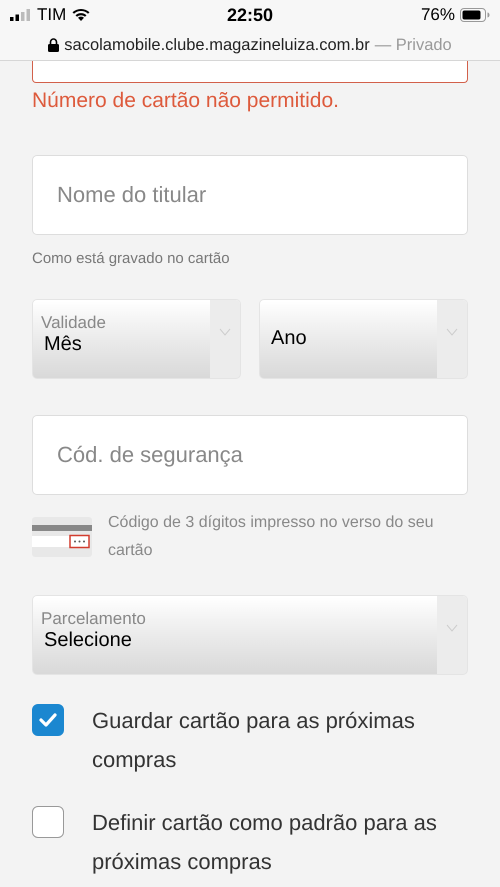 This screenshot has height=887, width=500. Describe the element at coordinates (131, 258) in the screenshot. I see `field-hint: Como está gravado no cartão` at that location.